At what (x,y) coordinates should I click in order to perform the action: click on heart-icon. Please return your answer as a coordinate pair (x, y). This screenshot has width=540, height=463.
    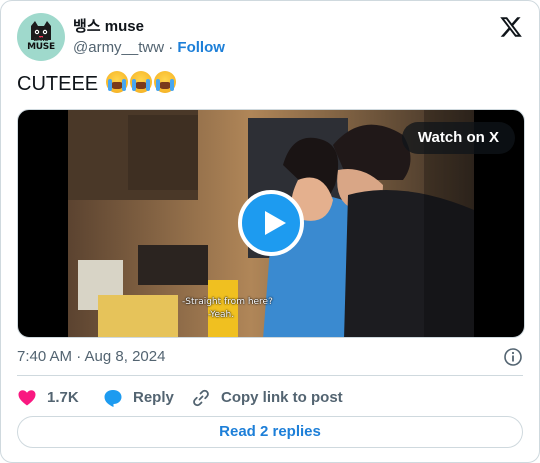
    Looking at the image, I should click on (27, 398).